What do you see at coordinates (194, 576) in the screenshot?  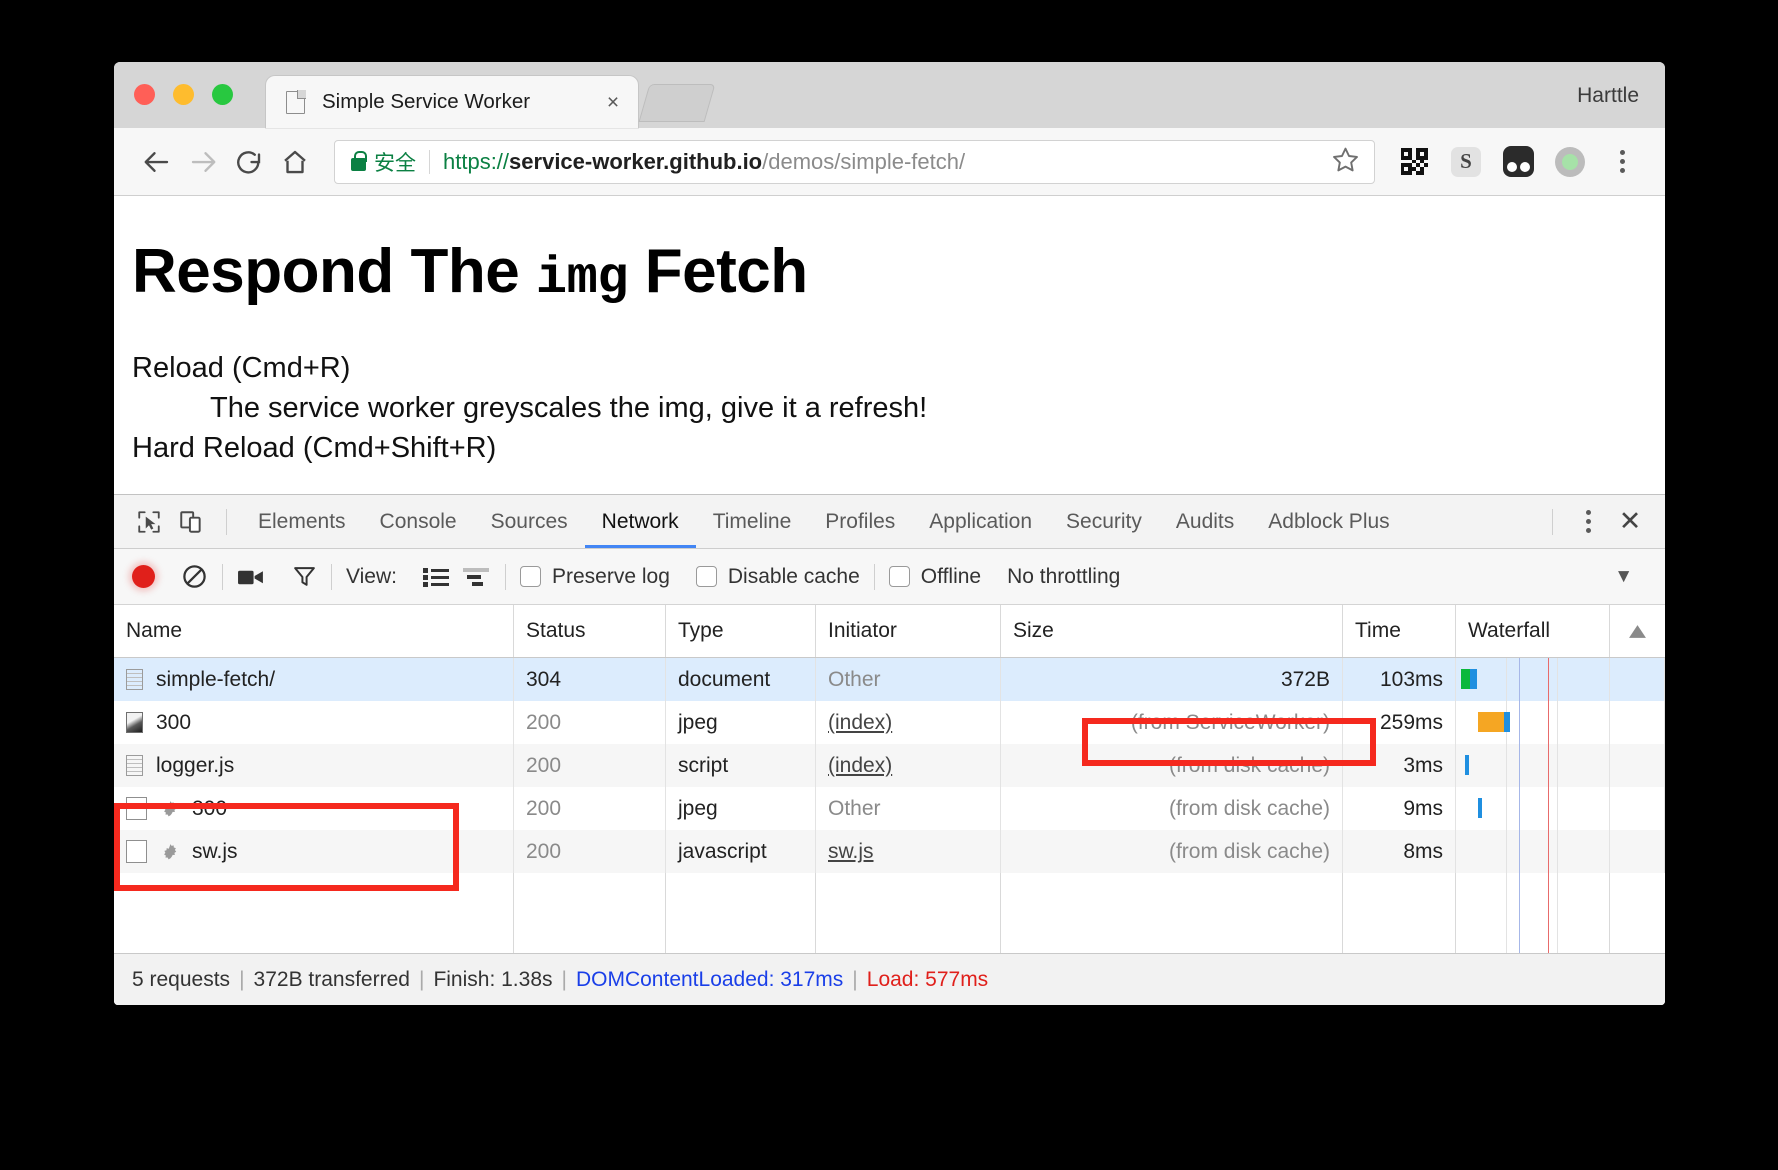 I see `clear-icon` at bounding box center [194, 576].